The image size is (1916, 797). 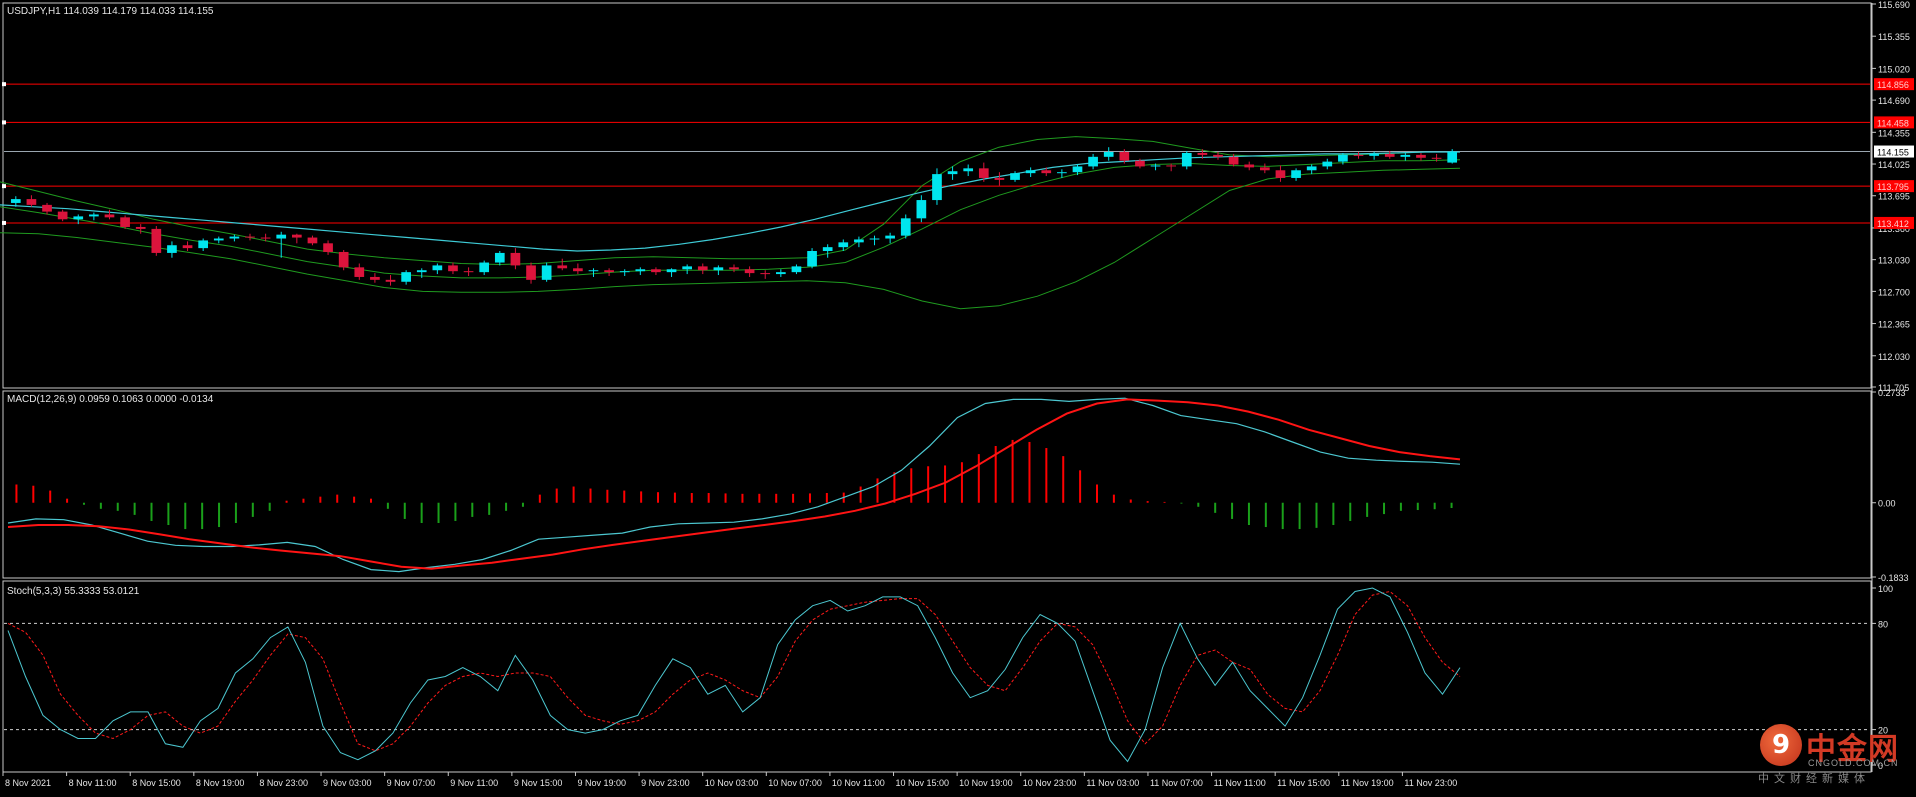 What do you see at coordinates (1893, 123) in the screenshot?
I see `level-price-label: 114.458` at bounding box center [1893, 123].